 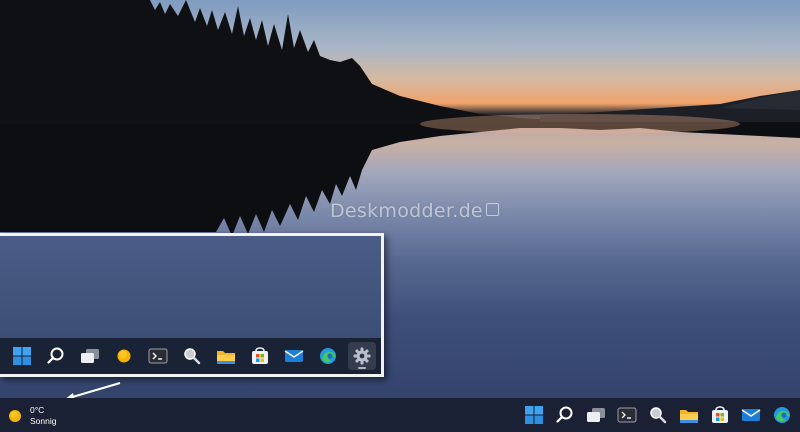 I want to click on weather-temperature: 0°C, so click(x=37, y=410).